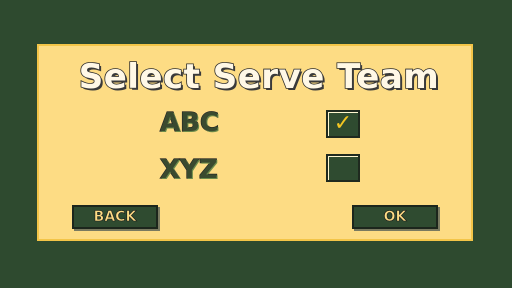 Image resolution: width=512 pixels, height=288 pixels. Describe the element at coordinates (189, 122) in the screenshot. I see `team-label-abc: ABC` at that location.